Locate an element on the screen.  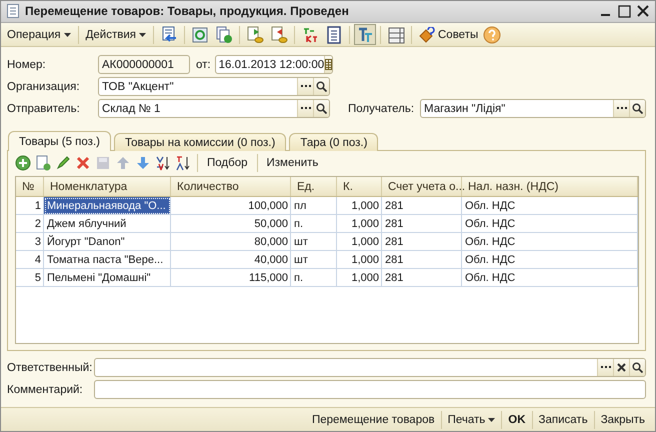
footer-button: Закрыть is located at coordinates (622, 419).